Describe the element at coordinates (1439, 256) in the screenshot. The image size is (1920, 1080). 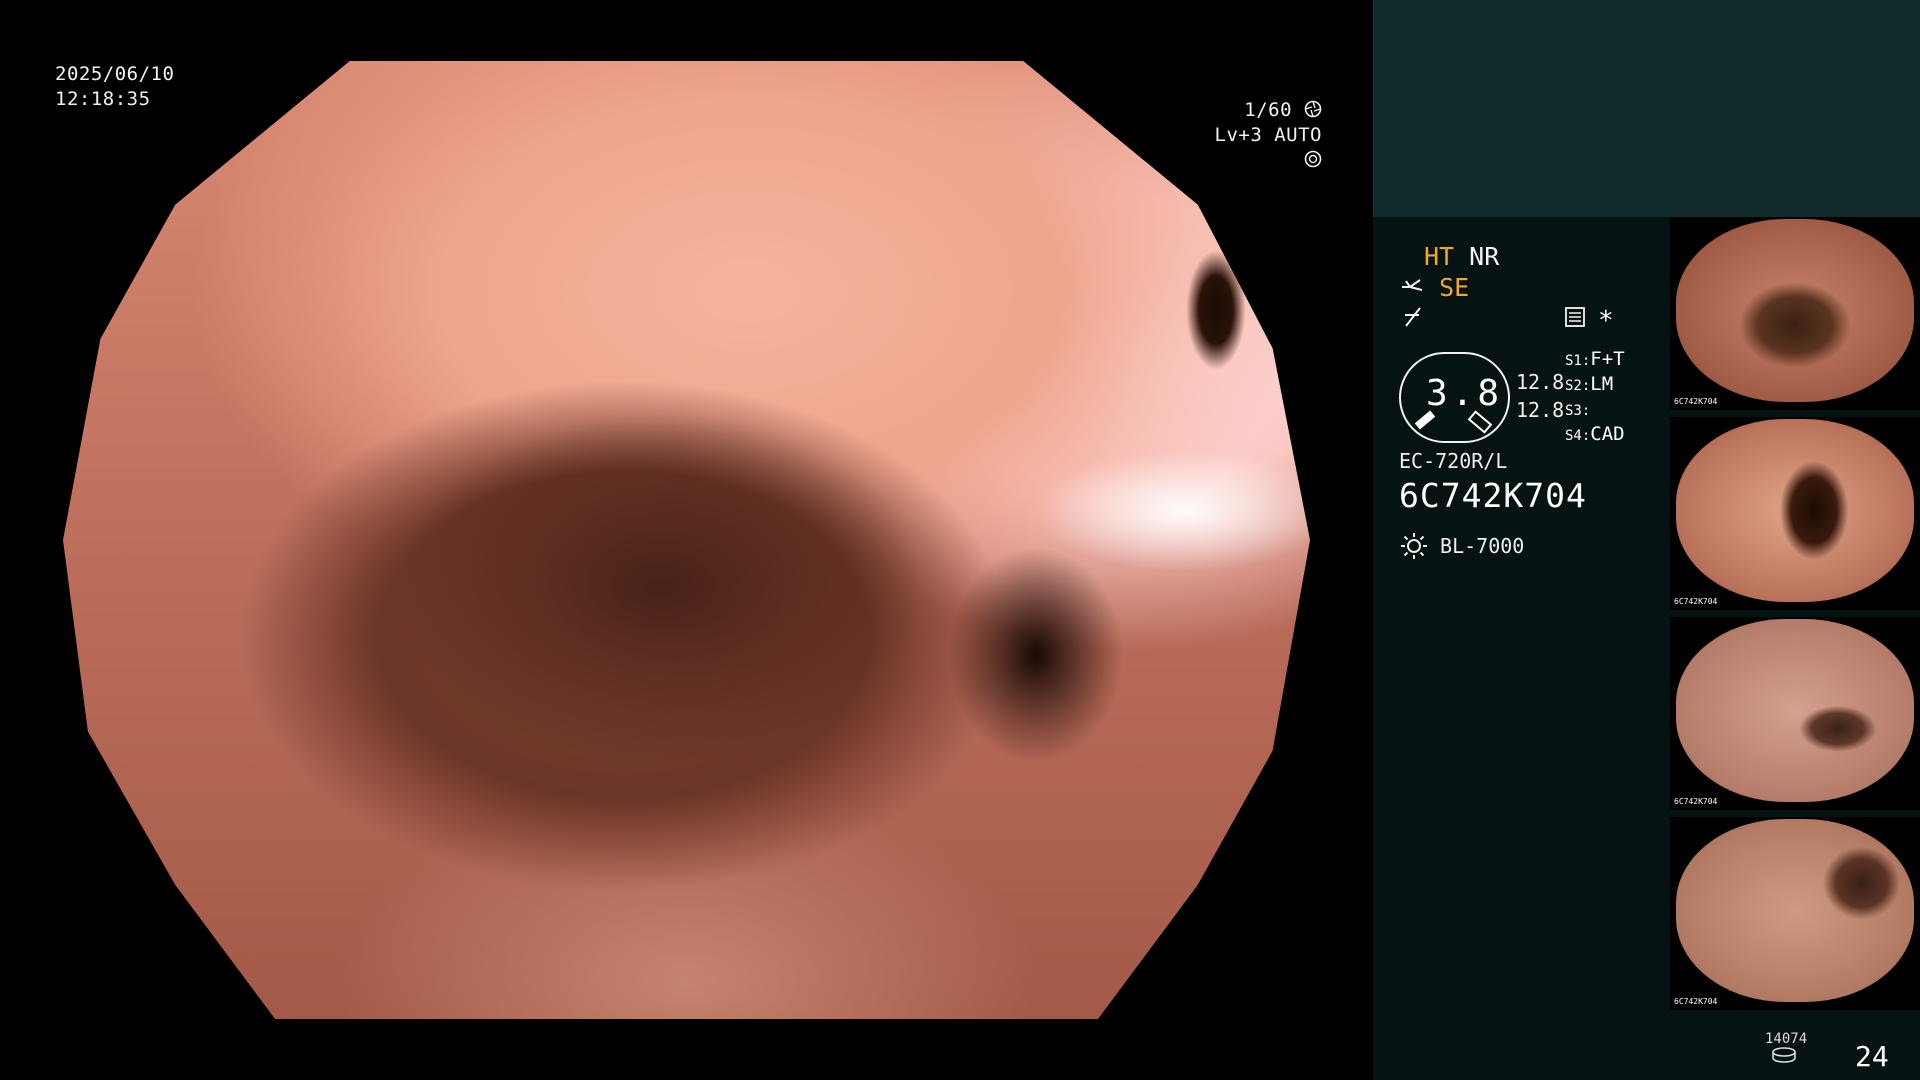
I see `mode-ht: HT` at that location.